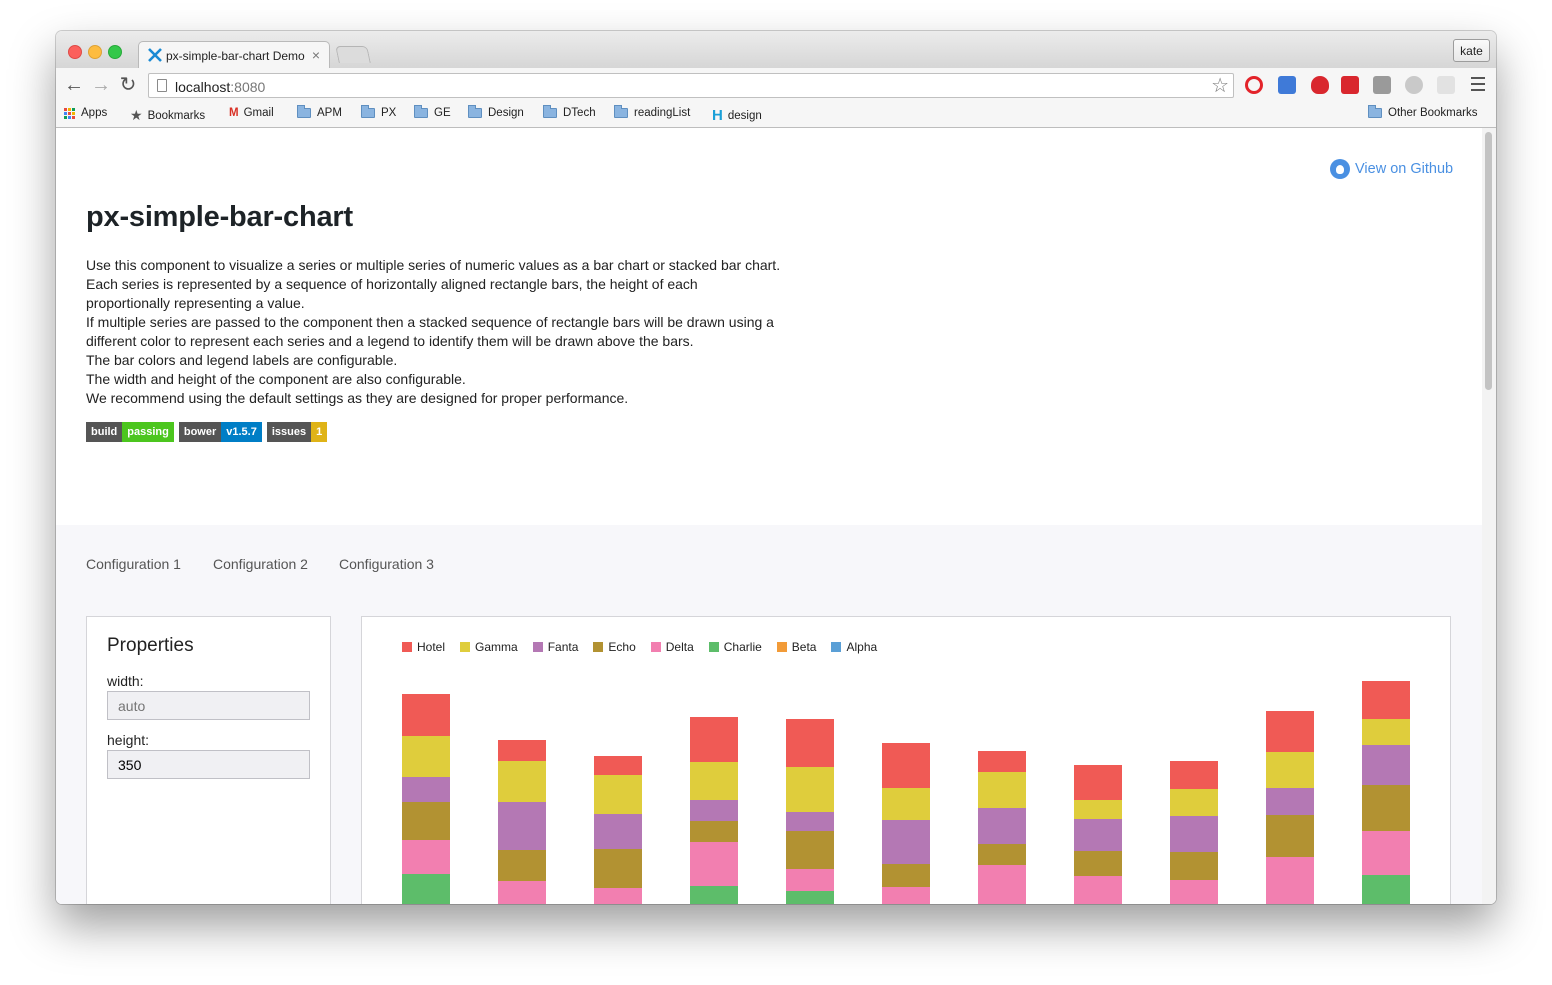 The height and width of the screenshot is (985, 1552). I want to click on bookmark-folder-apm: APM, so click(319, 112).